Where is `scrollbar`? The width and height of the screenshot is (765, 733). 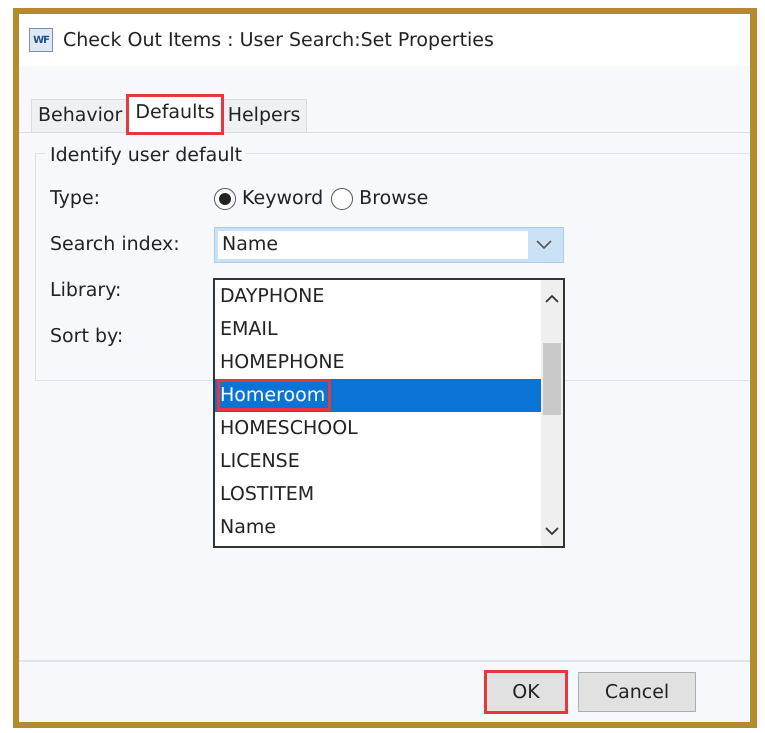 scrollbar is located at coordinates (552, 413).